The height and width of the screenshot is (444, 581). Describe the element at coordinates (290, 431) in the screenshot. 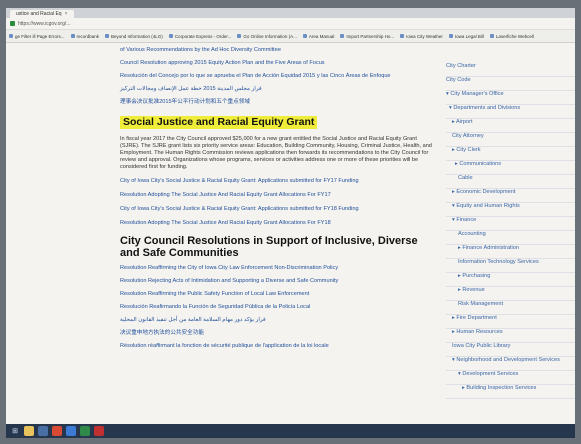

I see `taskbar: ⊞` at that location.